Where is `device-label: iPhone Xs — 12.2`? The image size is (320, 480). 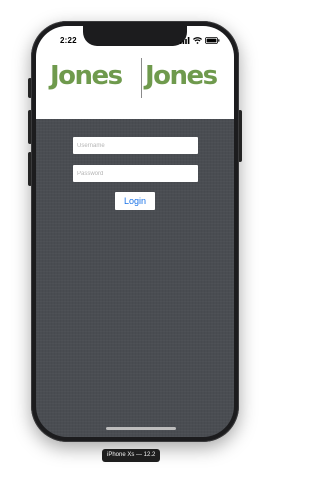 device-label: iPhone Xs — 12.2 is located at coordinates (131, 455).